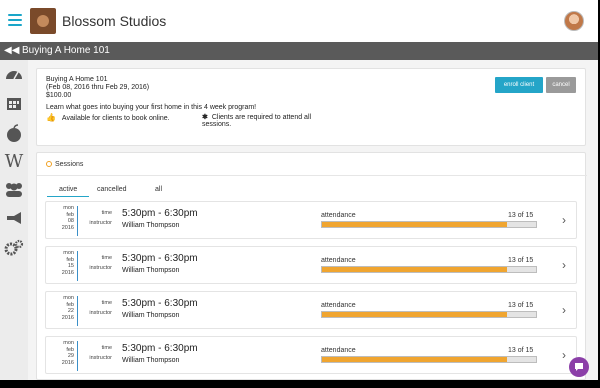  Describe the element at coordinates (114, 21) in the screenshot. I see `brand-name: Blossom Studios` at that location.